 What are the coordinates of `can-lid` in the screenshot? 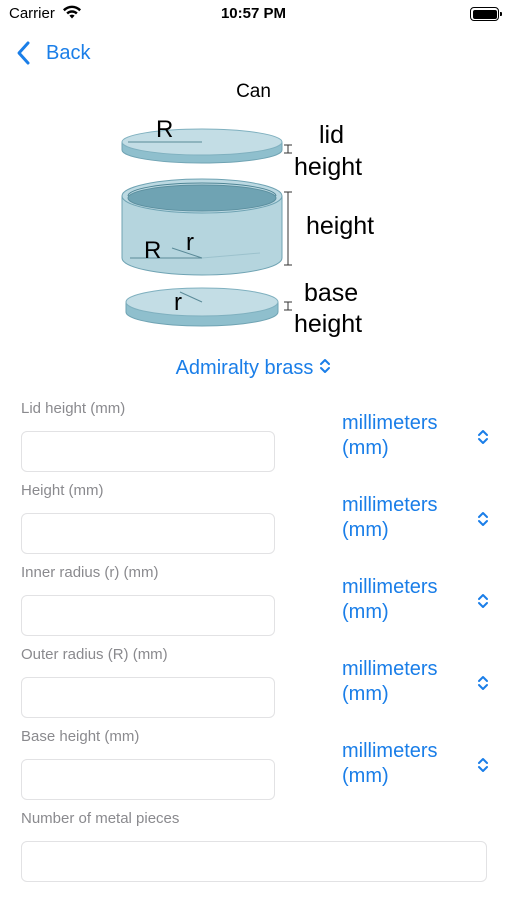 It's located at (202, 146).